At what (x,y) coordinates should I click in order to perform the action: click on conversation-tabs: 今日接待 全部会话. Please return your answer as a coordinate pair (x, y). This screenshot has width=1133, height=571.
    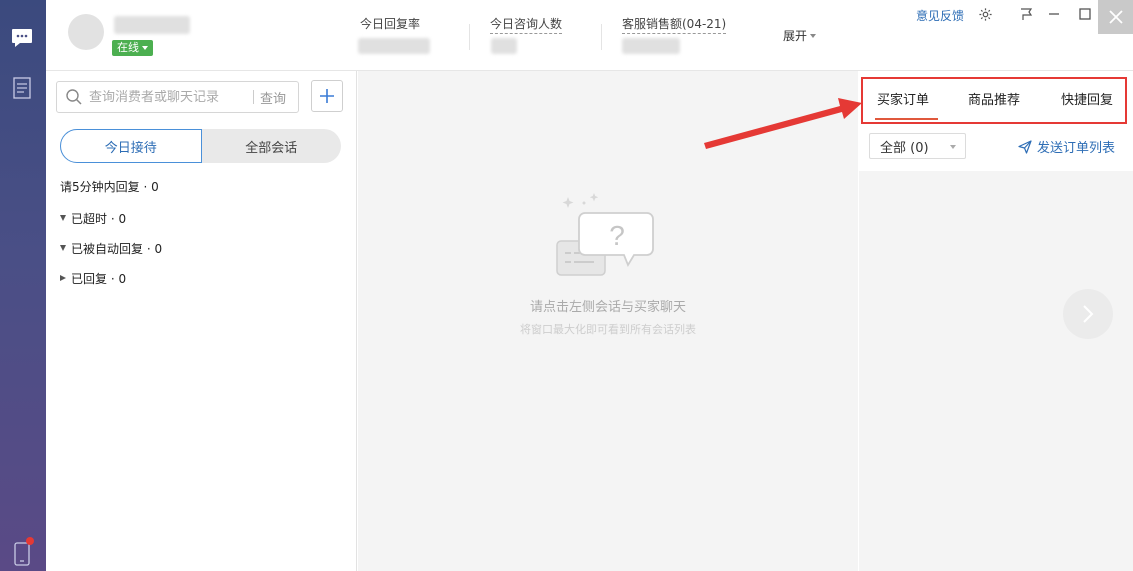
    Looking at the image, I should click on (200, 146).